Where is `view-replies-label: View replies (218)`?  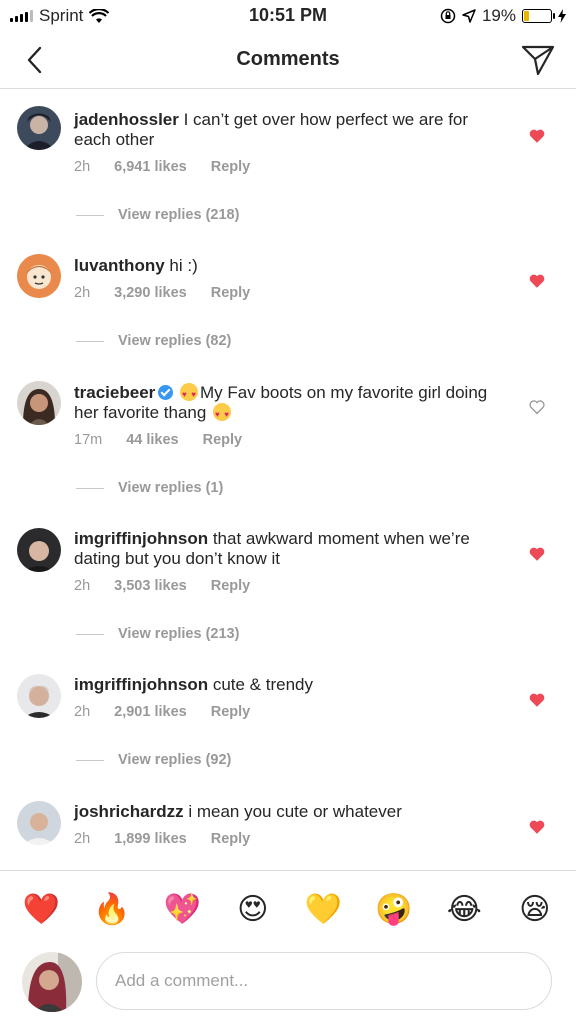
view-replies-label: View replies (218) is located at coordinates (179, 215).